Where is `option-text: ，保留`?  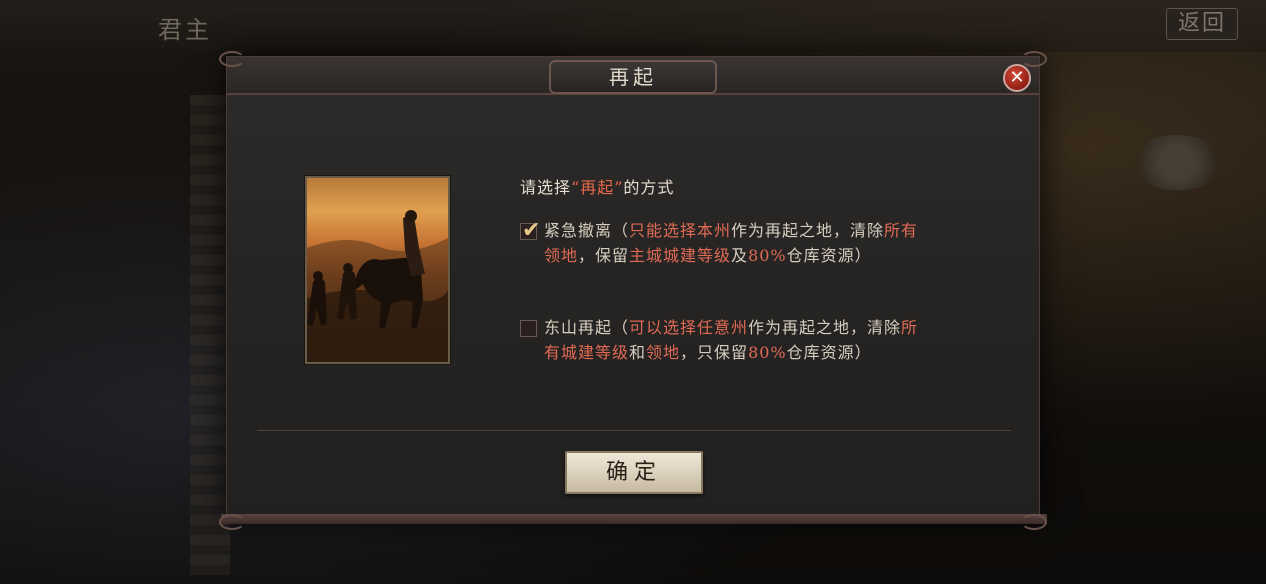
option-text: ，保留 is located at coordinates (604, 255).